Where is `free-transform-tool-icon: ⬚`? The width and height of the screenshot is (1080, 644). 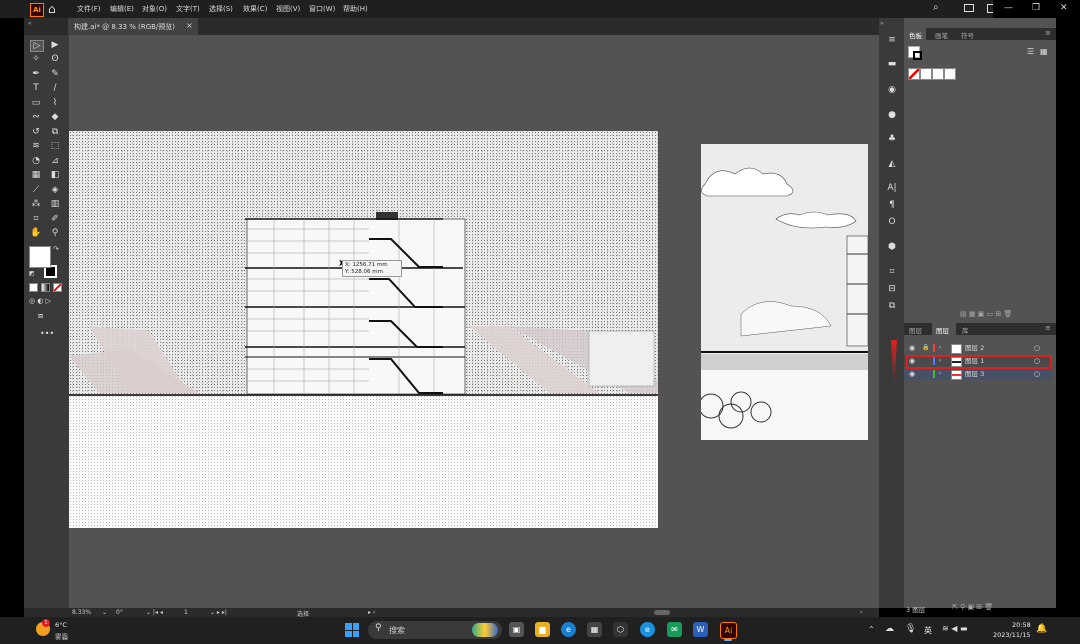
free-transform-tool-icon: ⬚ is located at coordinates (55, 146).